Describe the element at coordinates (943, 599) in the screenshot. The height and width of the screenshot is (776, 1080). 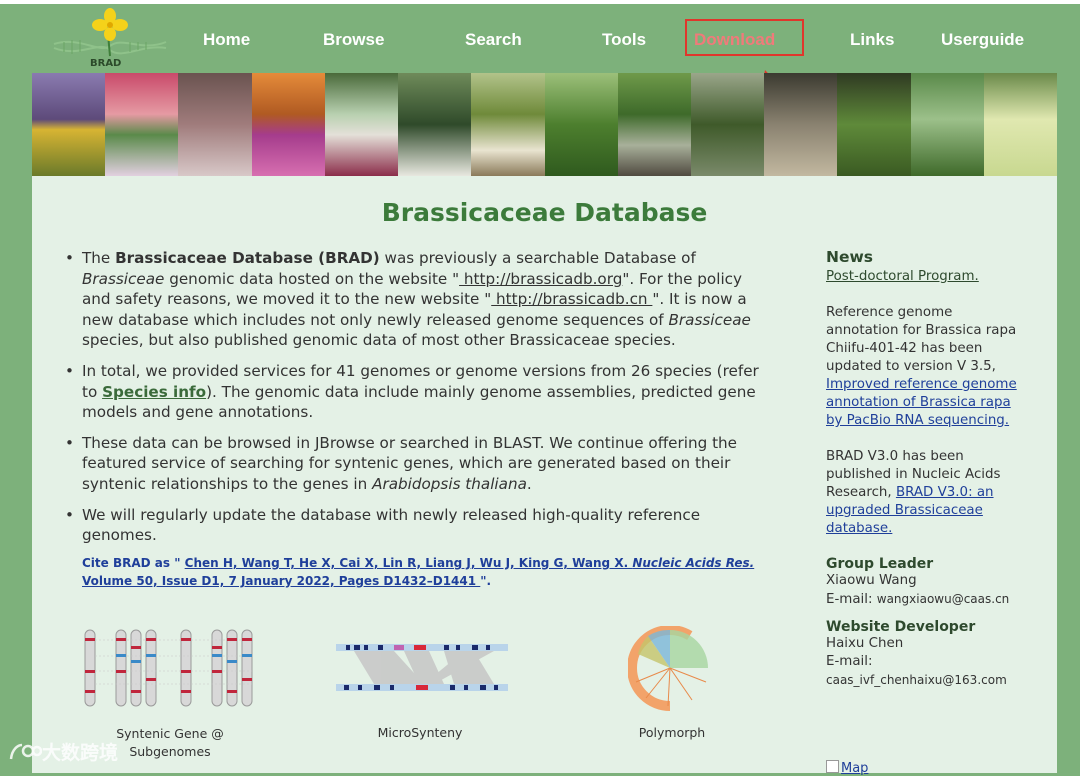
I see `group-leader-email: wangxiaowu@caas.cn` at that location.